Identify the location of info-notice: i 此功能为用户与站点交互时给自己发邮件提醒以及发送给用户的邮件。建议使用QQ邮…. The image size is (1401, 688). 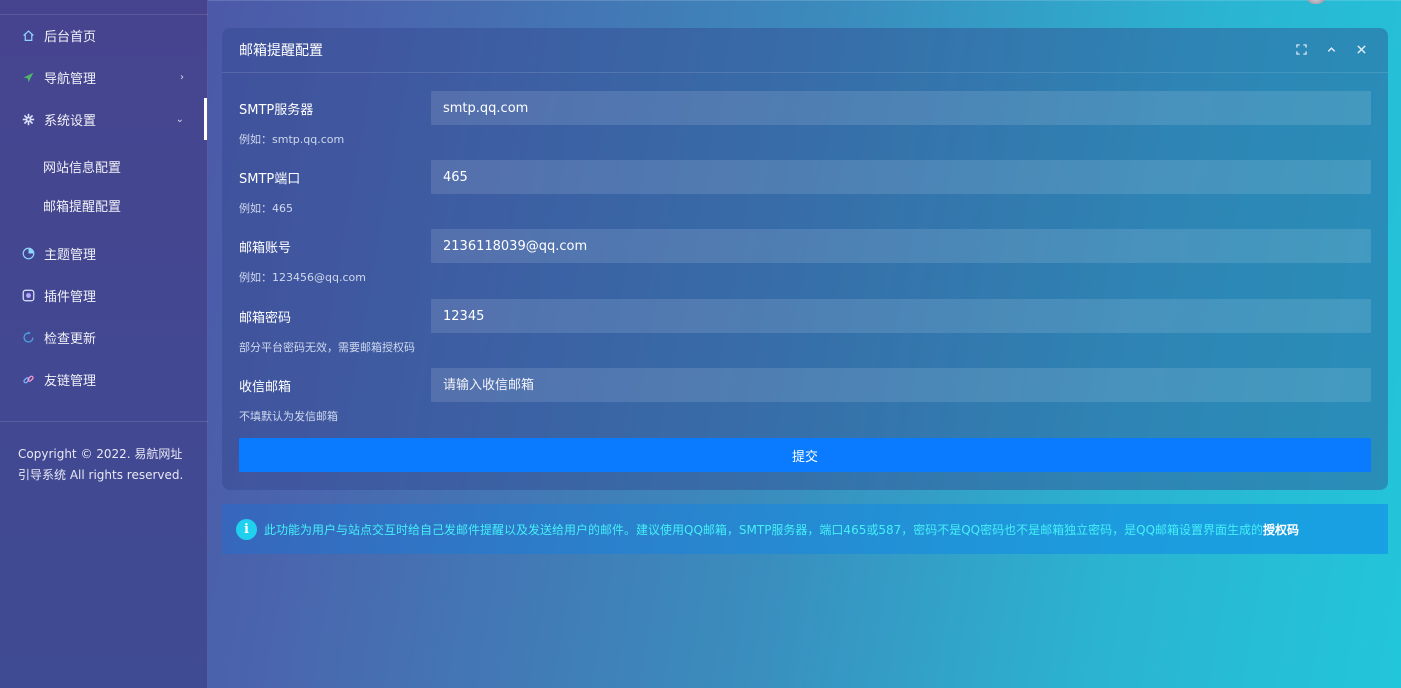
(805, 529).